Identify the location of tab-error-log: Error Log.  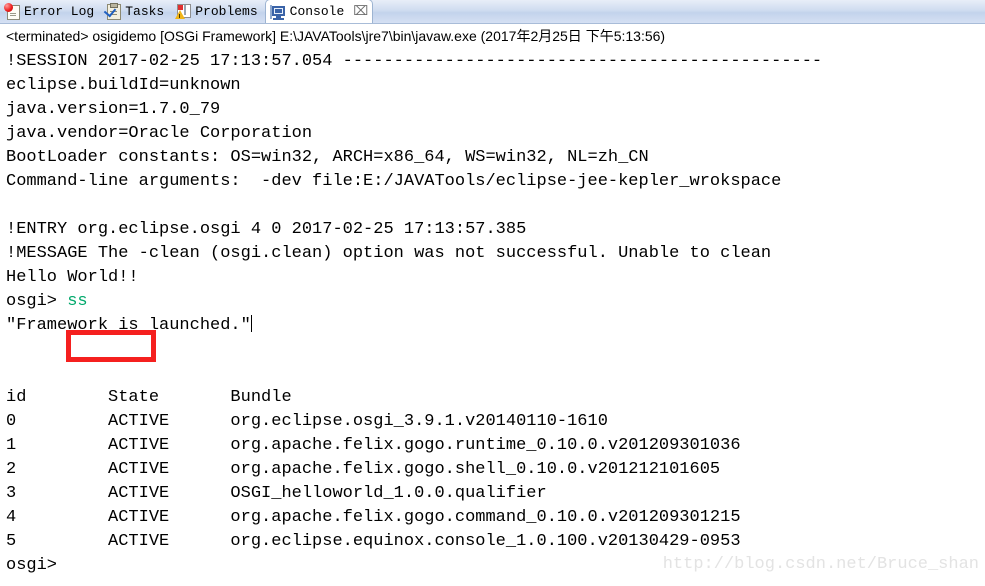
(50, 11).